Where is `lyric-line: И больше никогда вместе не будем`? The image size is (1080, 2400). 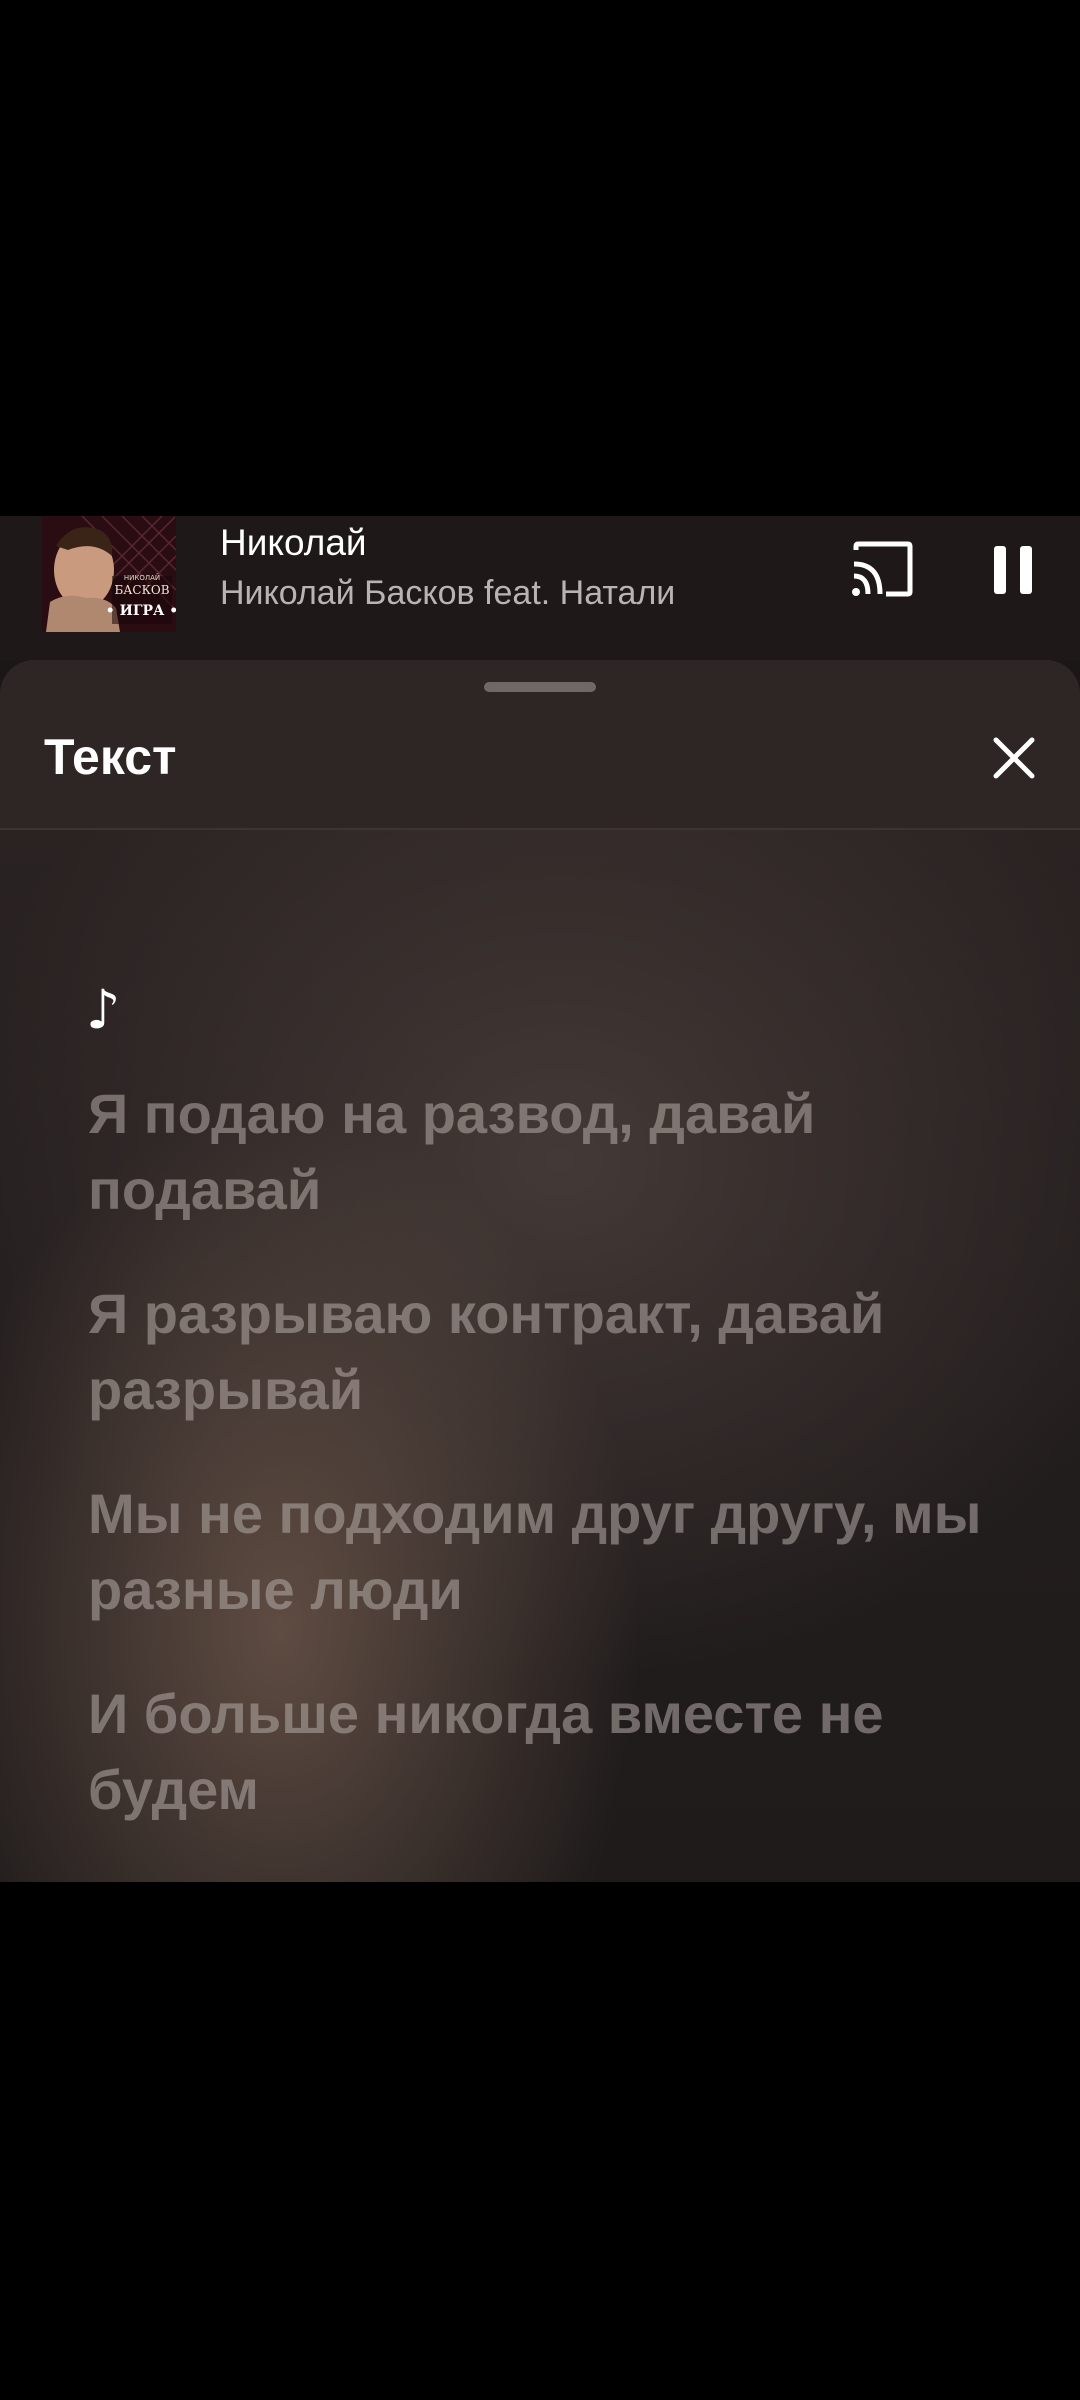
lyric-line: И больше никогда вместе не будем is located at coordinates (538, 1752).